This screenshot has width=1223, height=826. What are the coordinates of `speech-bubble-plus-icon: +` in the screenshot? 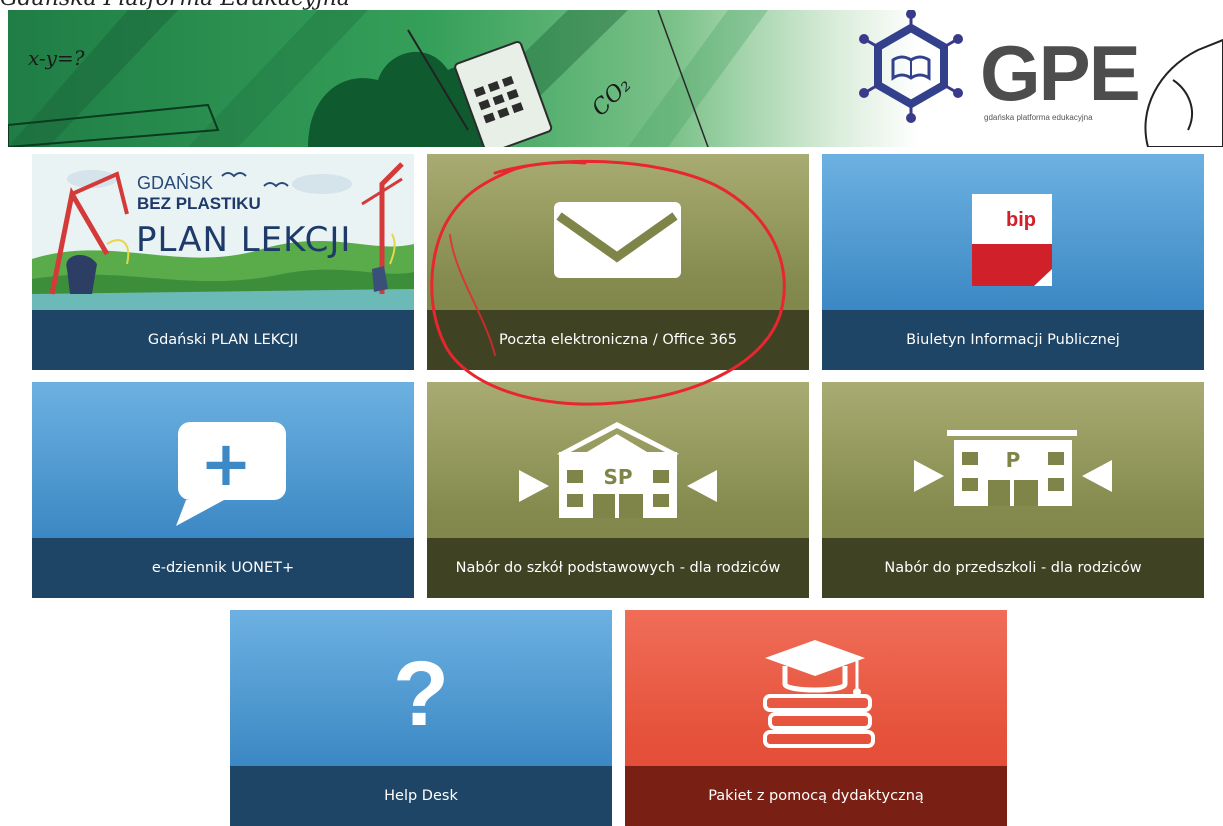 It's located at (231, 474).